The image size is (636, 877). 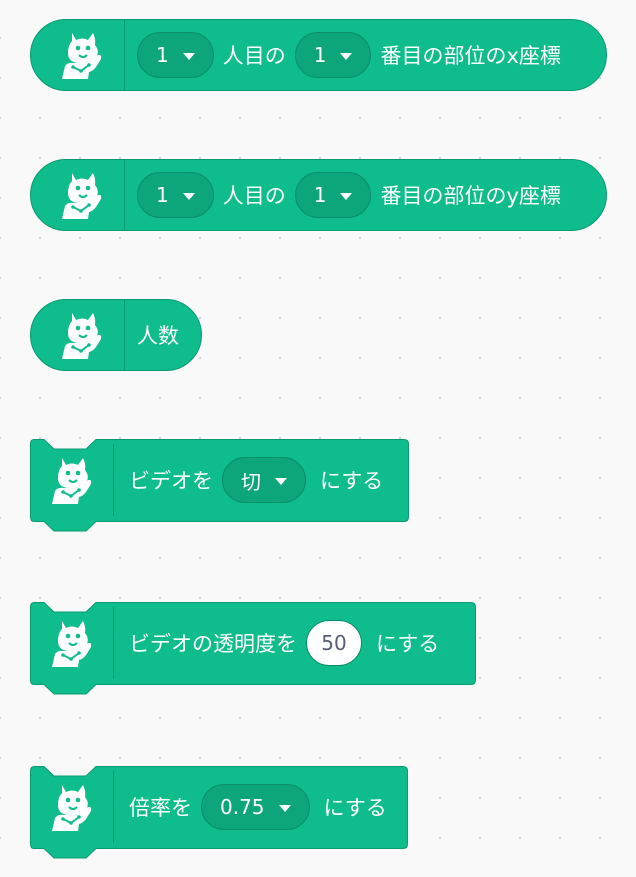 I want to click on ratio-block: 倍率を 0.75 にする, so click(x=219, y=814).